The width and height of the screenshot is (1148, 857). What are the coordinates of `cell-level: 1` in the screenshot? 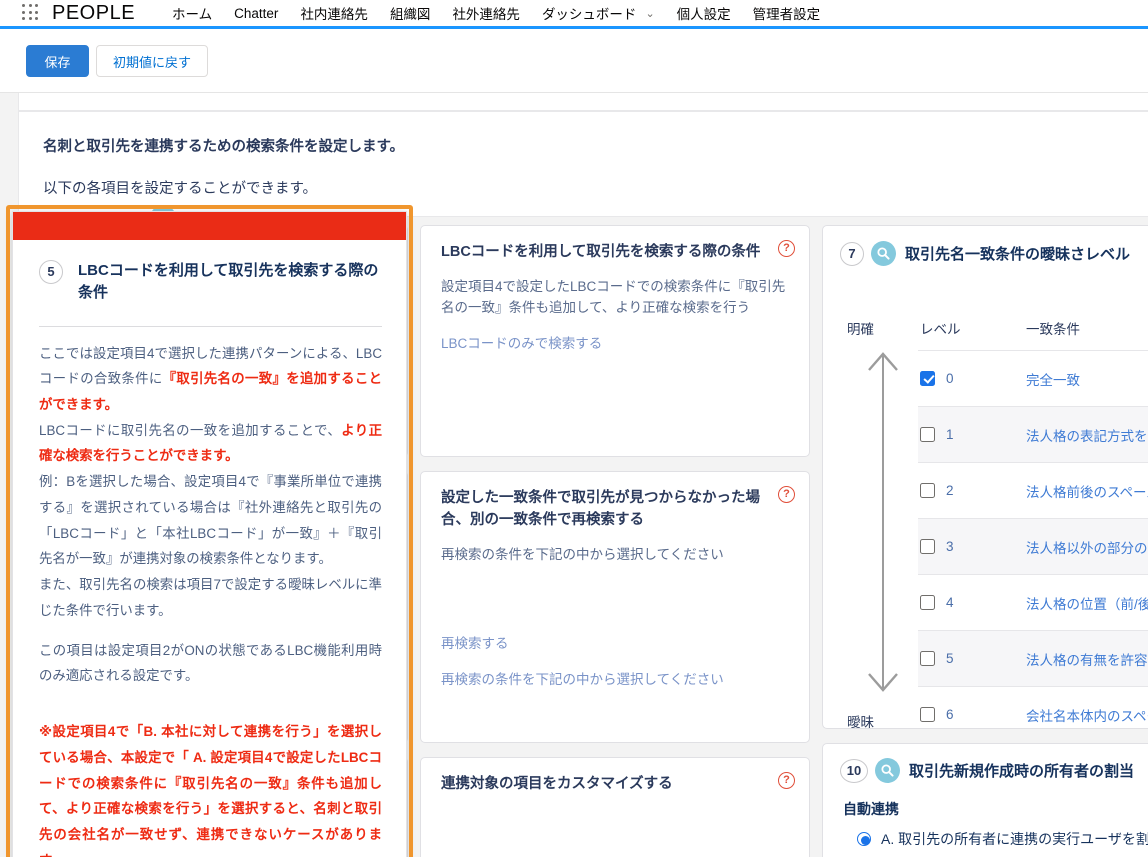 It's located at (972, 434).